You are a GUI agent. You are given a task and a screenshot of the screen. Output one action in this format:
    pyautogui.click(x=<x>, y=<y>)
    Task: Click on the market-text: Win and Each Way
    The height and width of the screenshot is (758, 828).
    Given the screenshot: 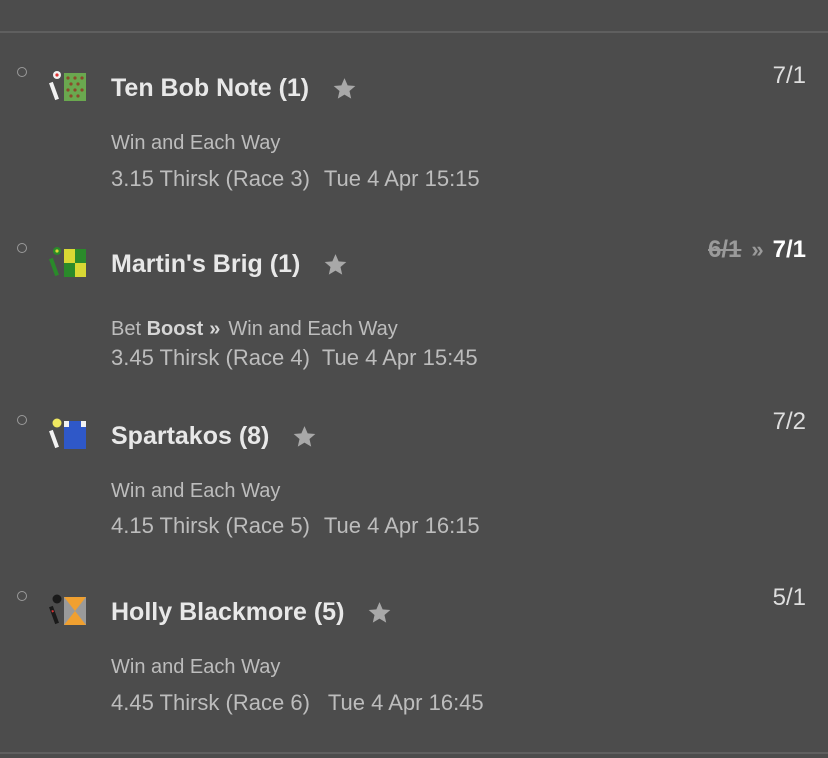 What is the action you would take?
    pyautogui.click(x=313, y=329)
    